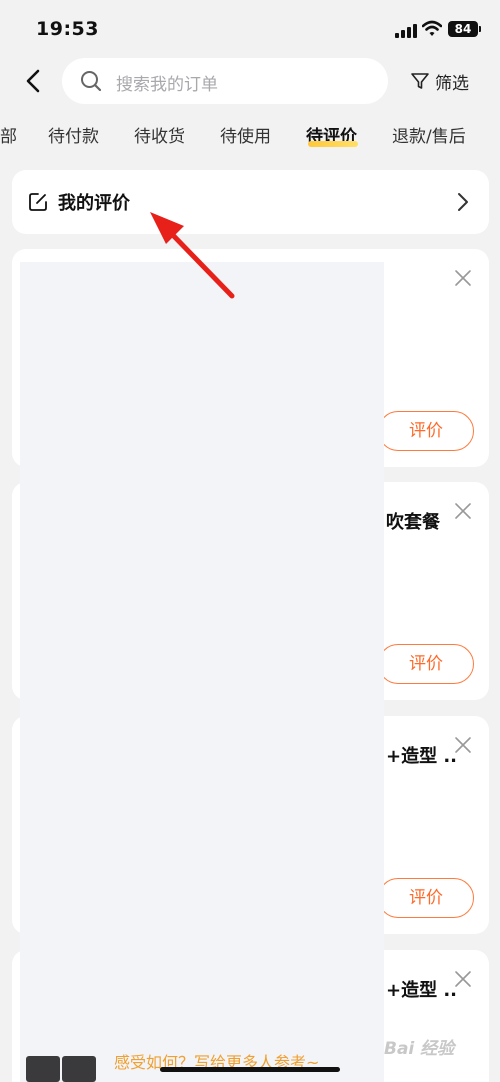  Describe the element at coordinates (419, 1049) in the screenshot. I see `watermark-logo: Bai 经验` at that location.